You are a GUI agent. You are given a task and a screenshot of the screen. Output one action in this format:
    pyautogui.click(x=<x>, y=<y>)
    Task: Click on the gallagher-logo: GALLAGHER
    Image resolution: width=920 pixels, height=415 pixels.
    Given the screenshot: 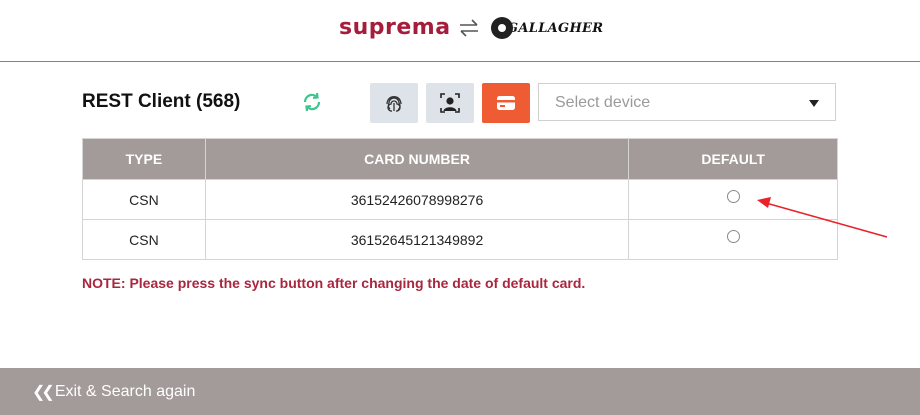 What is the action you would take?
    pyautogui.click(x=547, y=28)
    